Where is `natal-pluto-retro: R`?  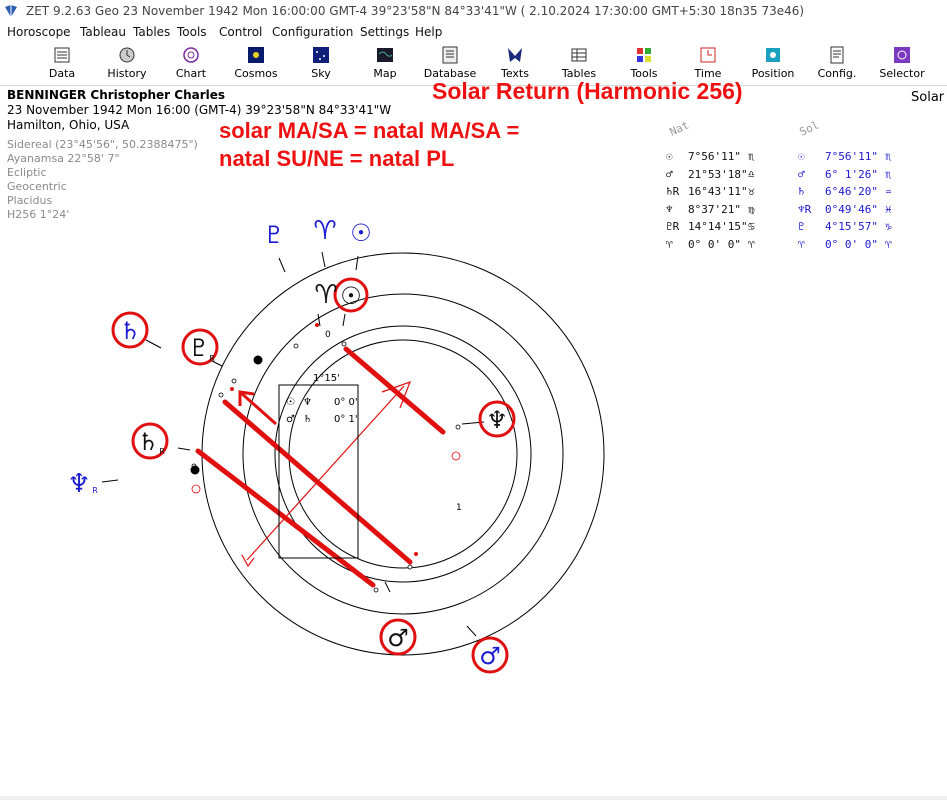 natal-pluto-retro: R is located at coordinates (212, 358).